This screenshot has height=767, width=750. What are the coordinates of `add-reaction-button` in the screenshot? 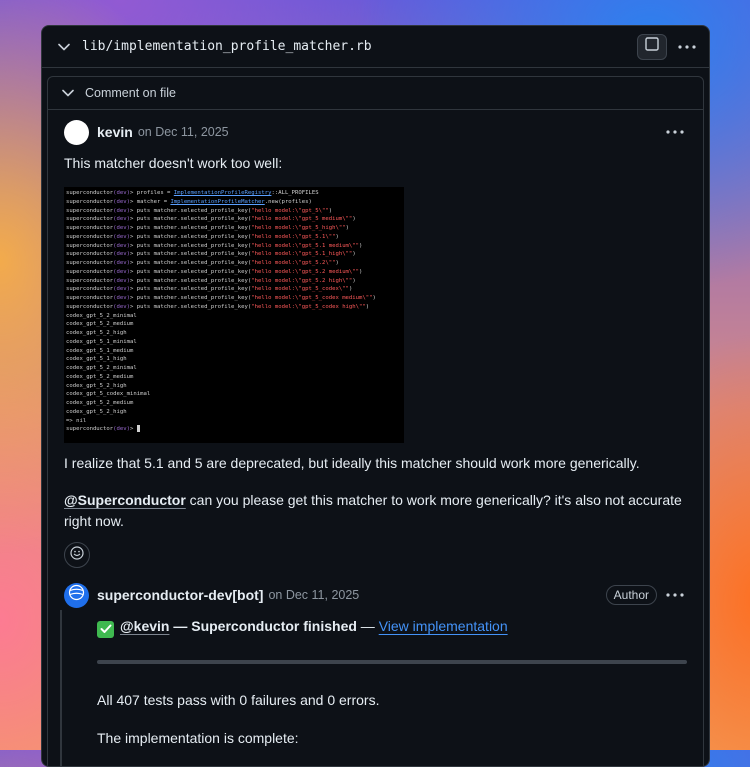 It's located at (77, 555).